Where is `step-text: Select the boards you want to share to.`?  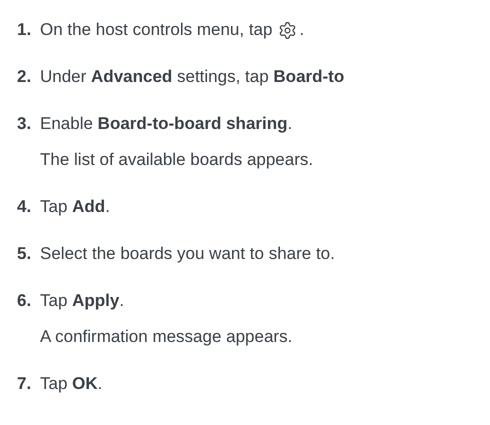
step-text: Select the boards you want to share to. is located at coordinates (187, 254).